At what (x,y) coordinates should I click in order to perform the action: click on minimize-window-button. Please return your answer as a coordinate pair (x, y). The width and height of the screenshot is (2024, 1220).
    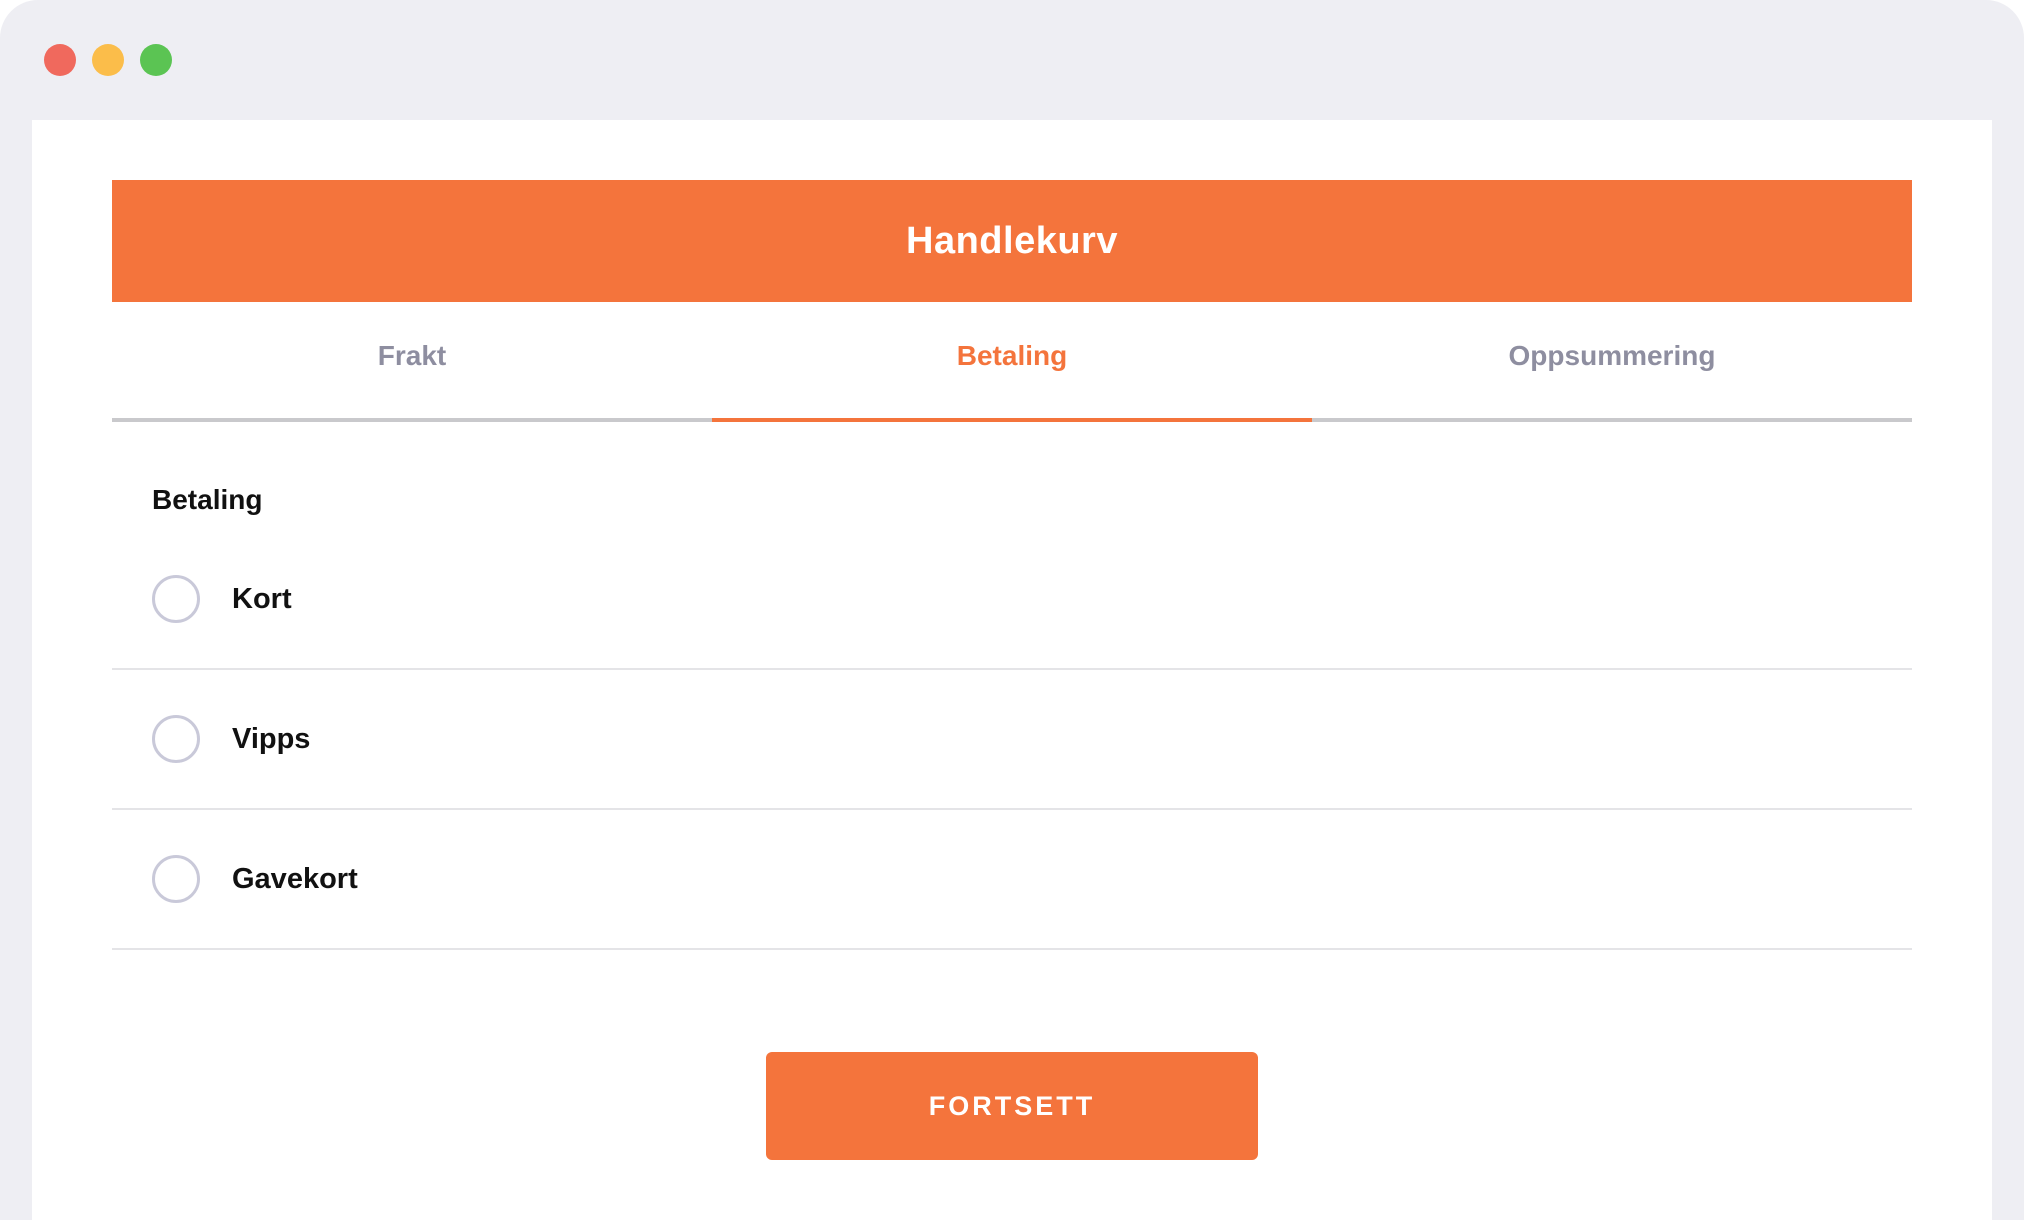
    Looking at the image, I should click on (108, 60).